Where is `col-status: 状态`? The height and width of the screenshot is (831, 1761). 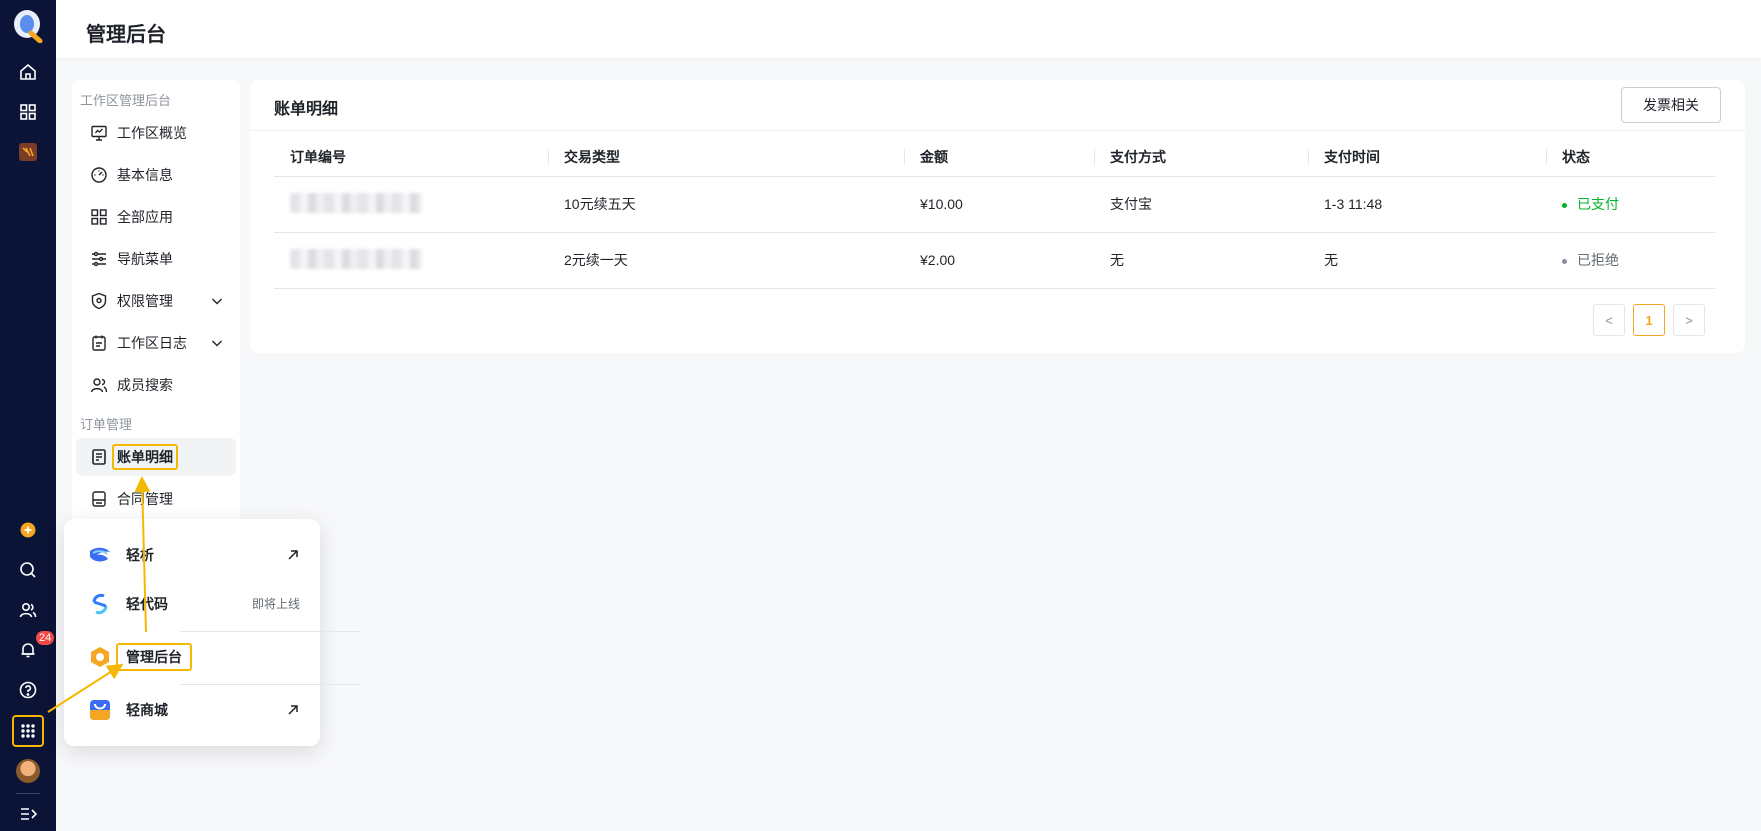 col-status: 状态 is located at coordinates (1630, 157).